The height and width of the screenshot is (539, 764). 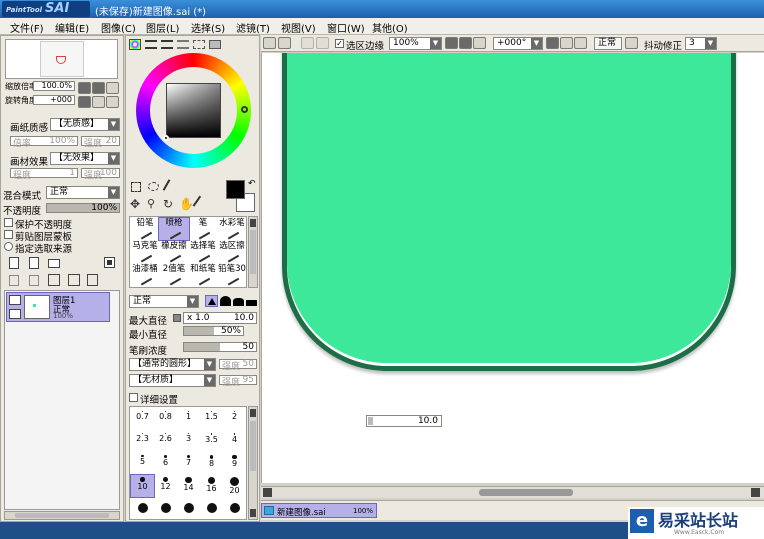 I want to click on menu-layer: 图层(L), so click(x=162, y=27).